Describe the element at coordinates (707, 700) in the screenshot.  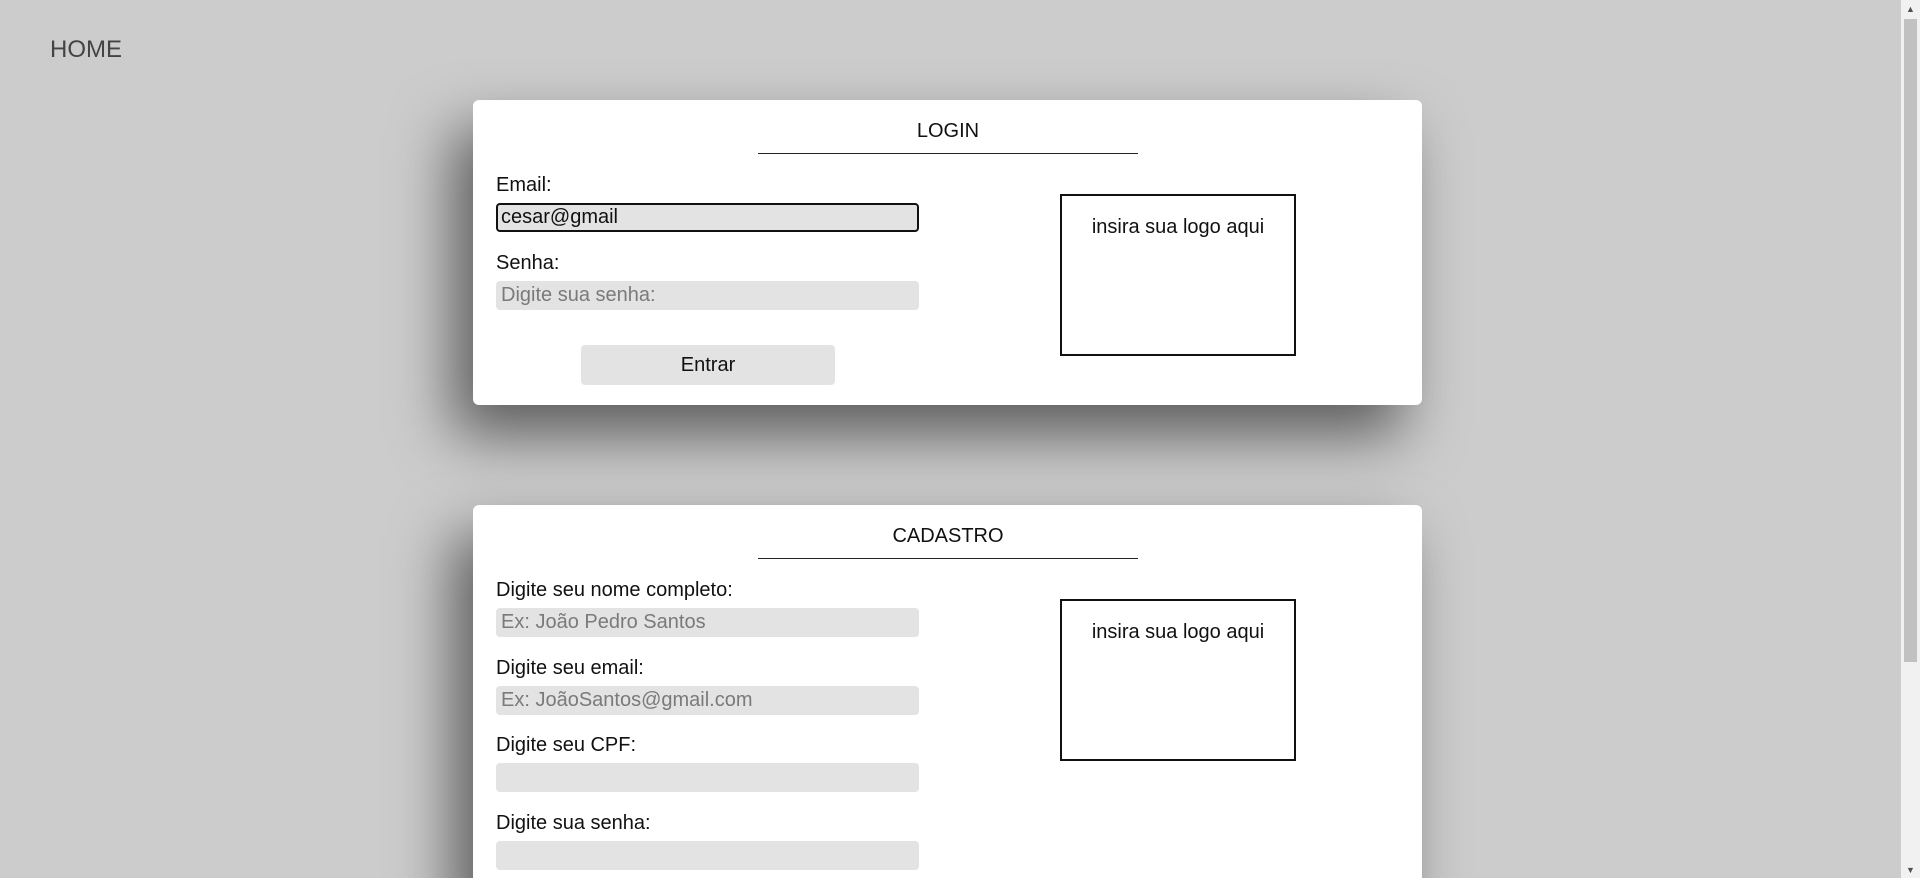
I see `signup-email-input` at that location.